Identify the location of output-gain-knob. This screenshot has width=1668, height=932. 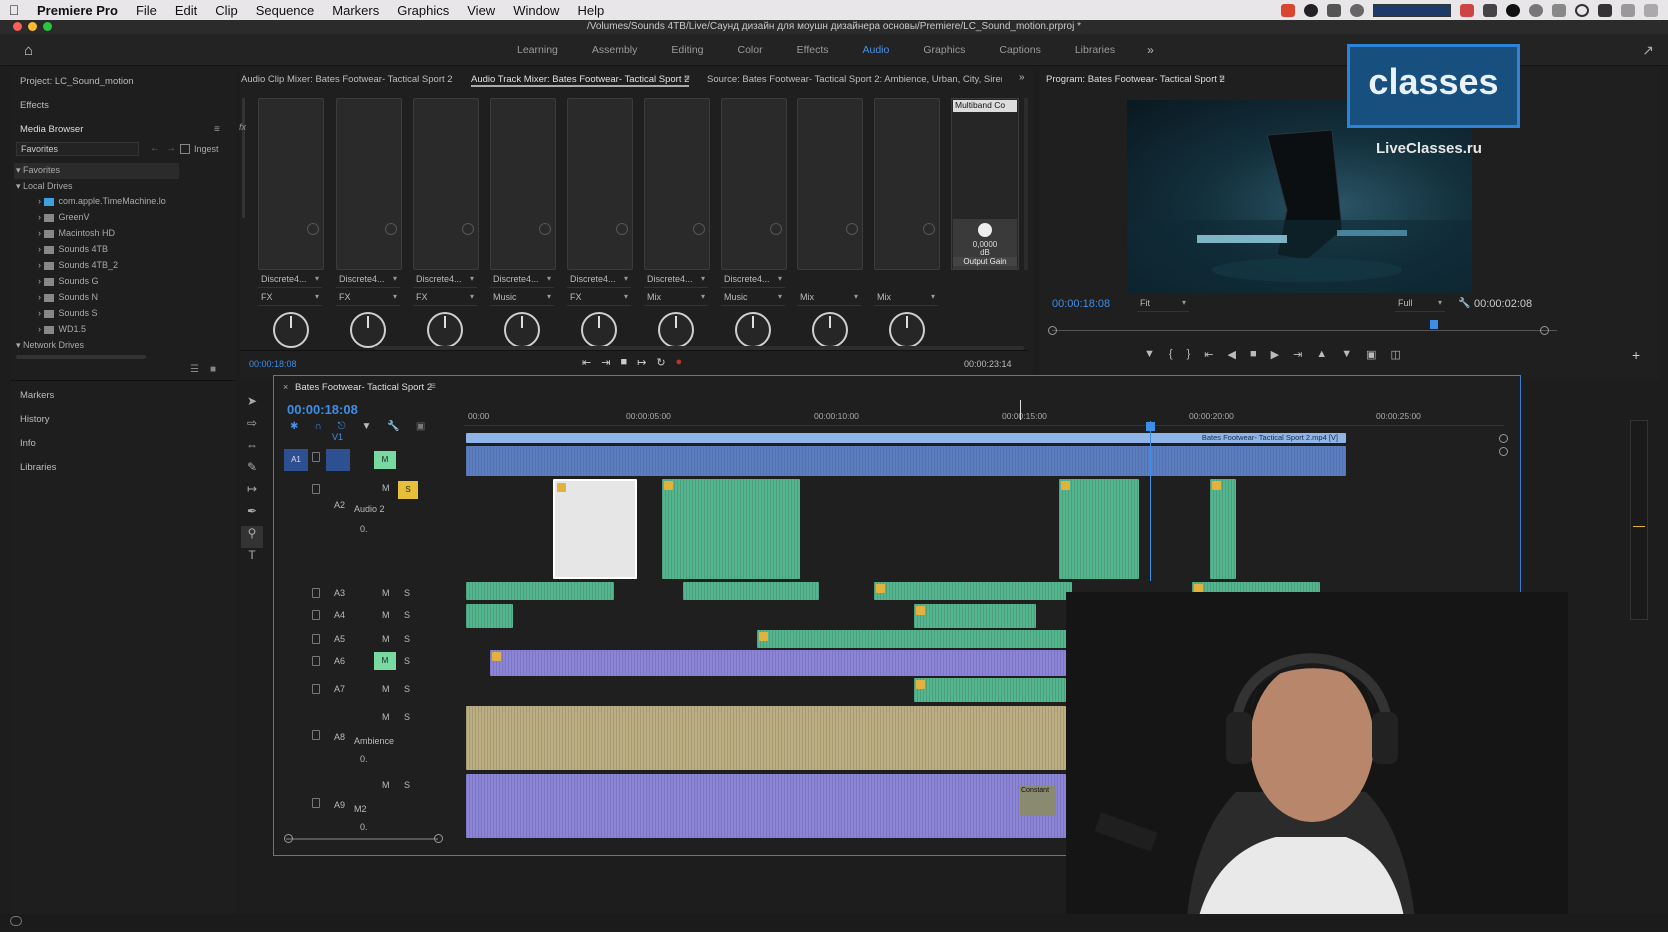
(985, 230).